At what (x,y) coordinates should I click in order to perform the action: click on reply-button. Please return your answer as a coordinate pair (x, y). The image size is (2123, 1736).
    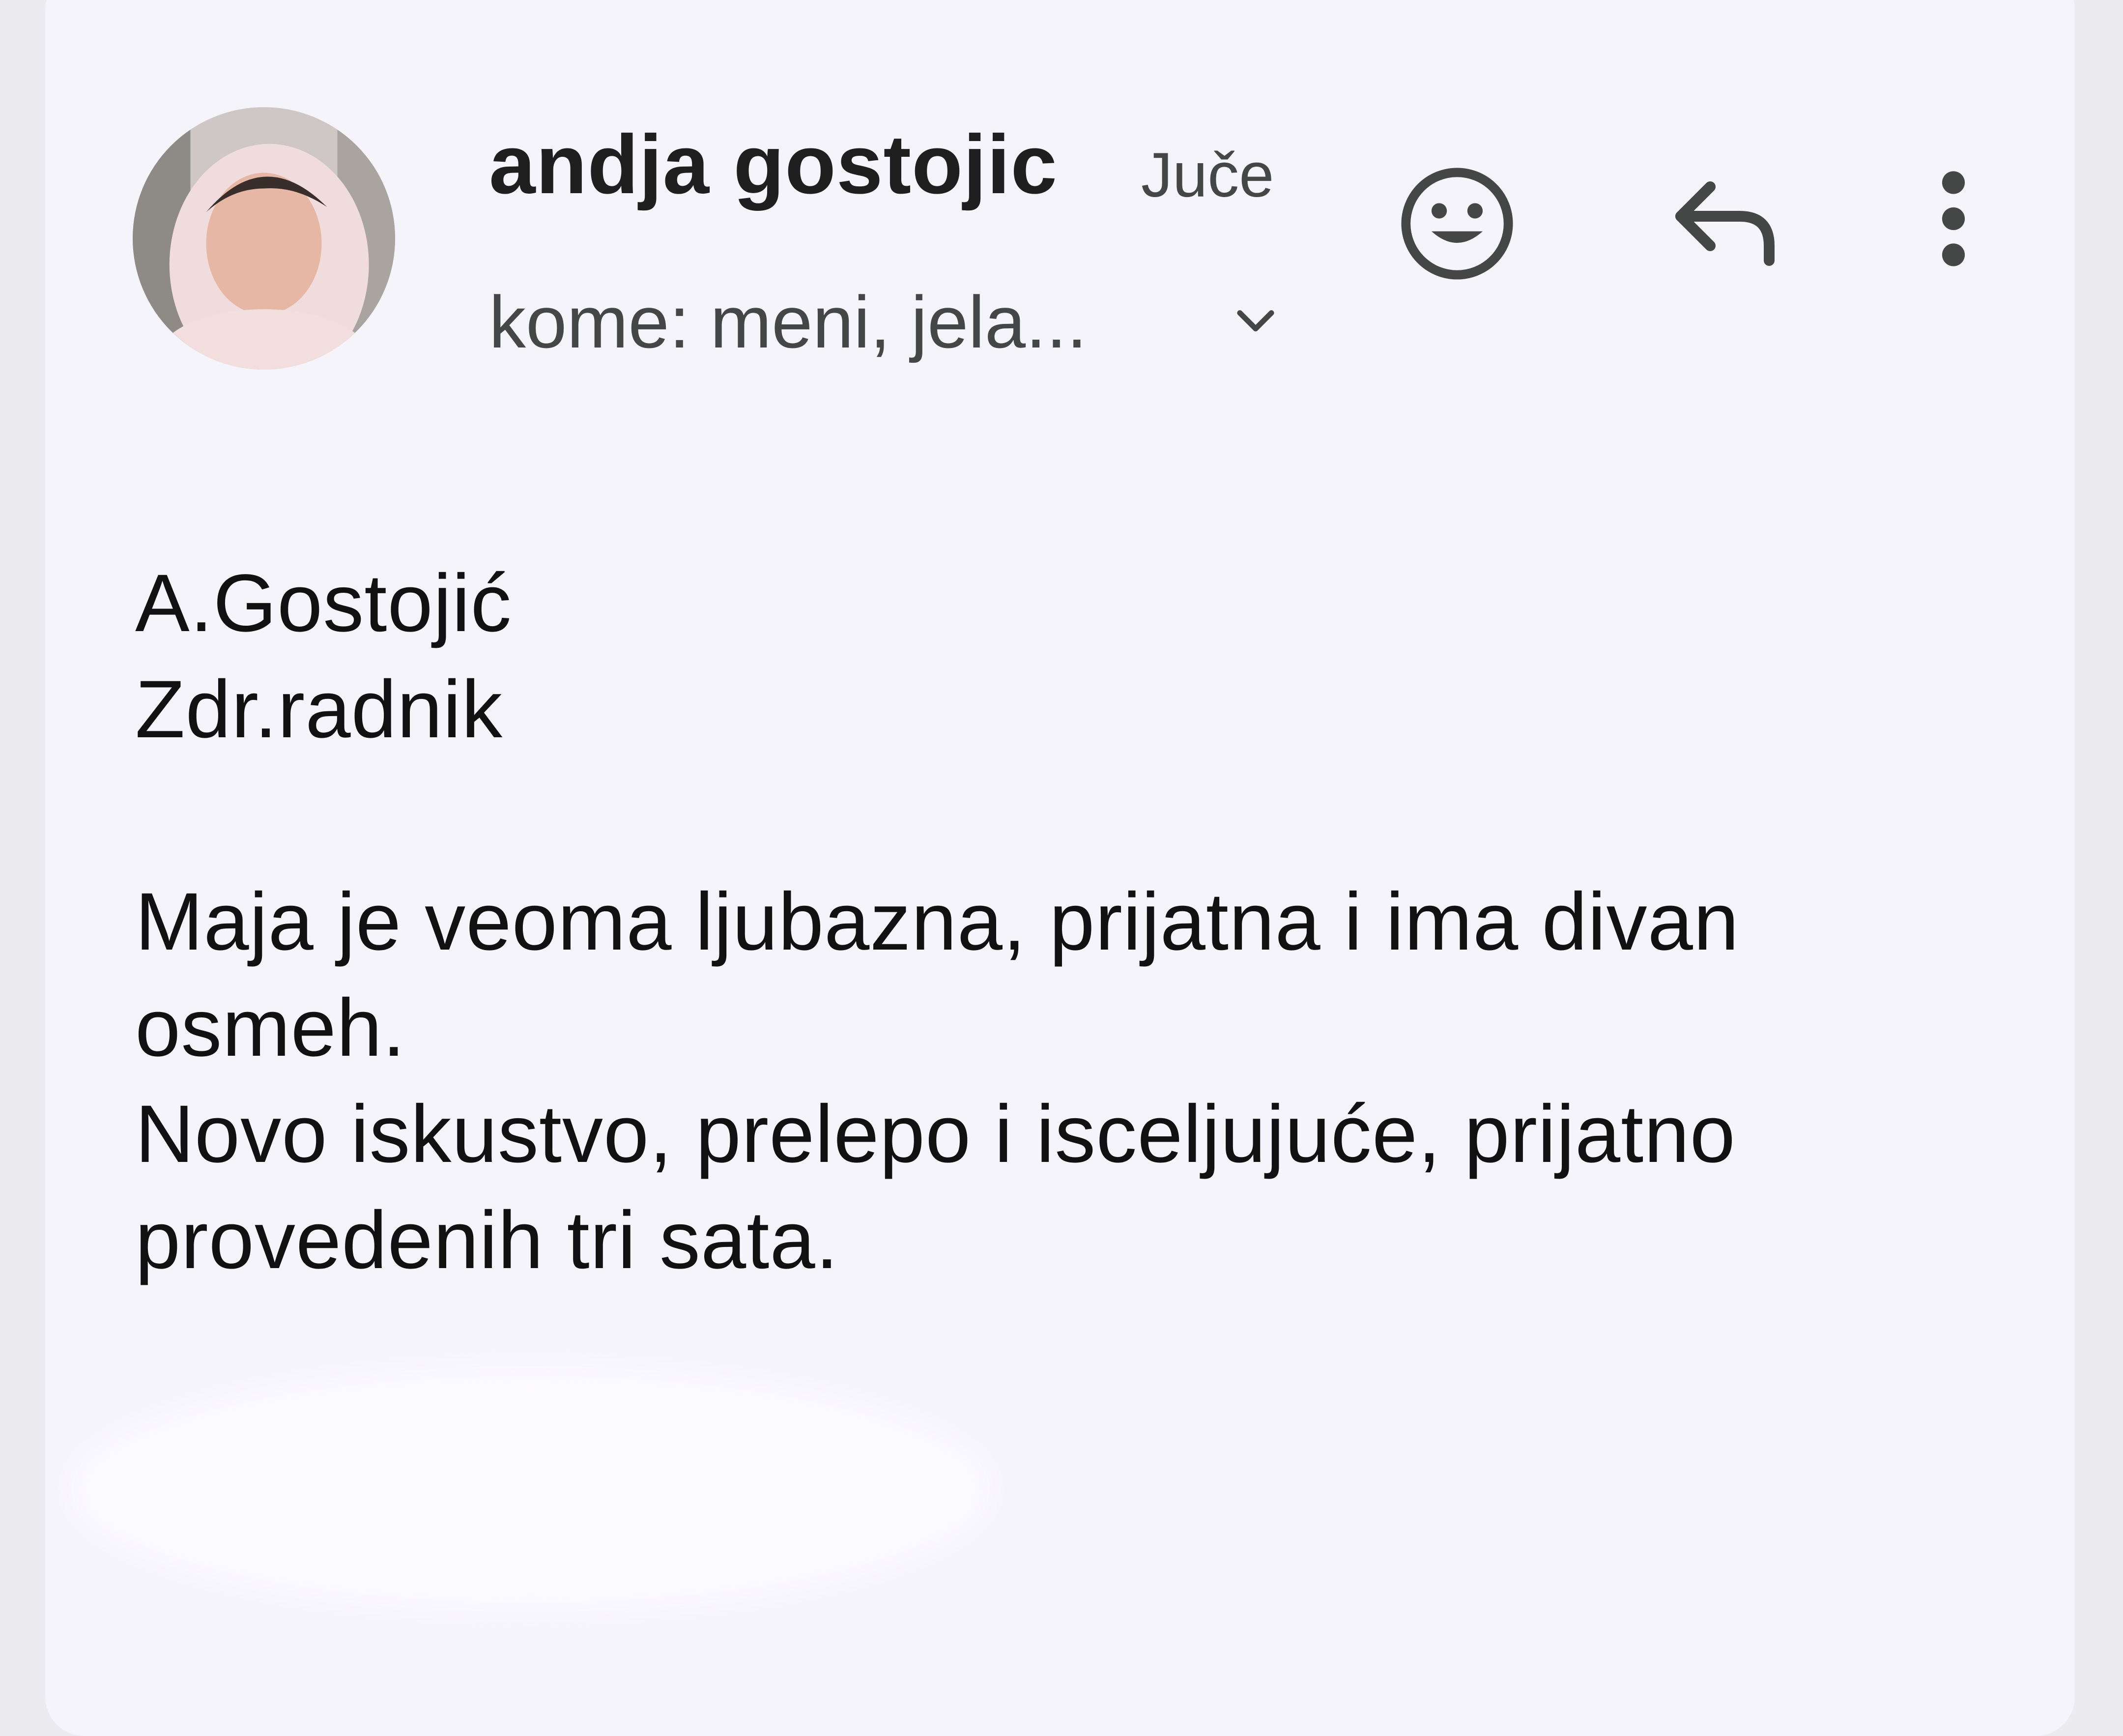
    Looking at the image, I should click on (1725, 221).